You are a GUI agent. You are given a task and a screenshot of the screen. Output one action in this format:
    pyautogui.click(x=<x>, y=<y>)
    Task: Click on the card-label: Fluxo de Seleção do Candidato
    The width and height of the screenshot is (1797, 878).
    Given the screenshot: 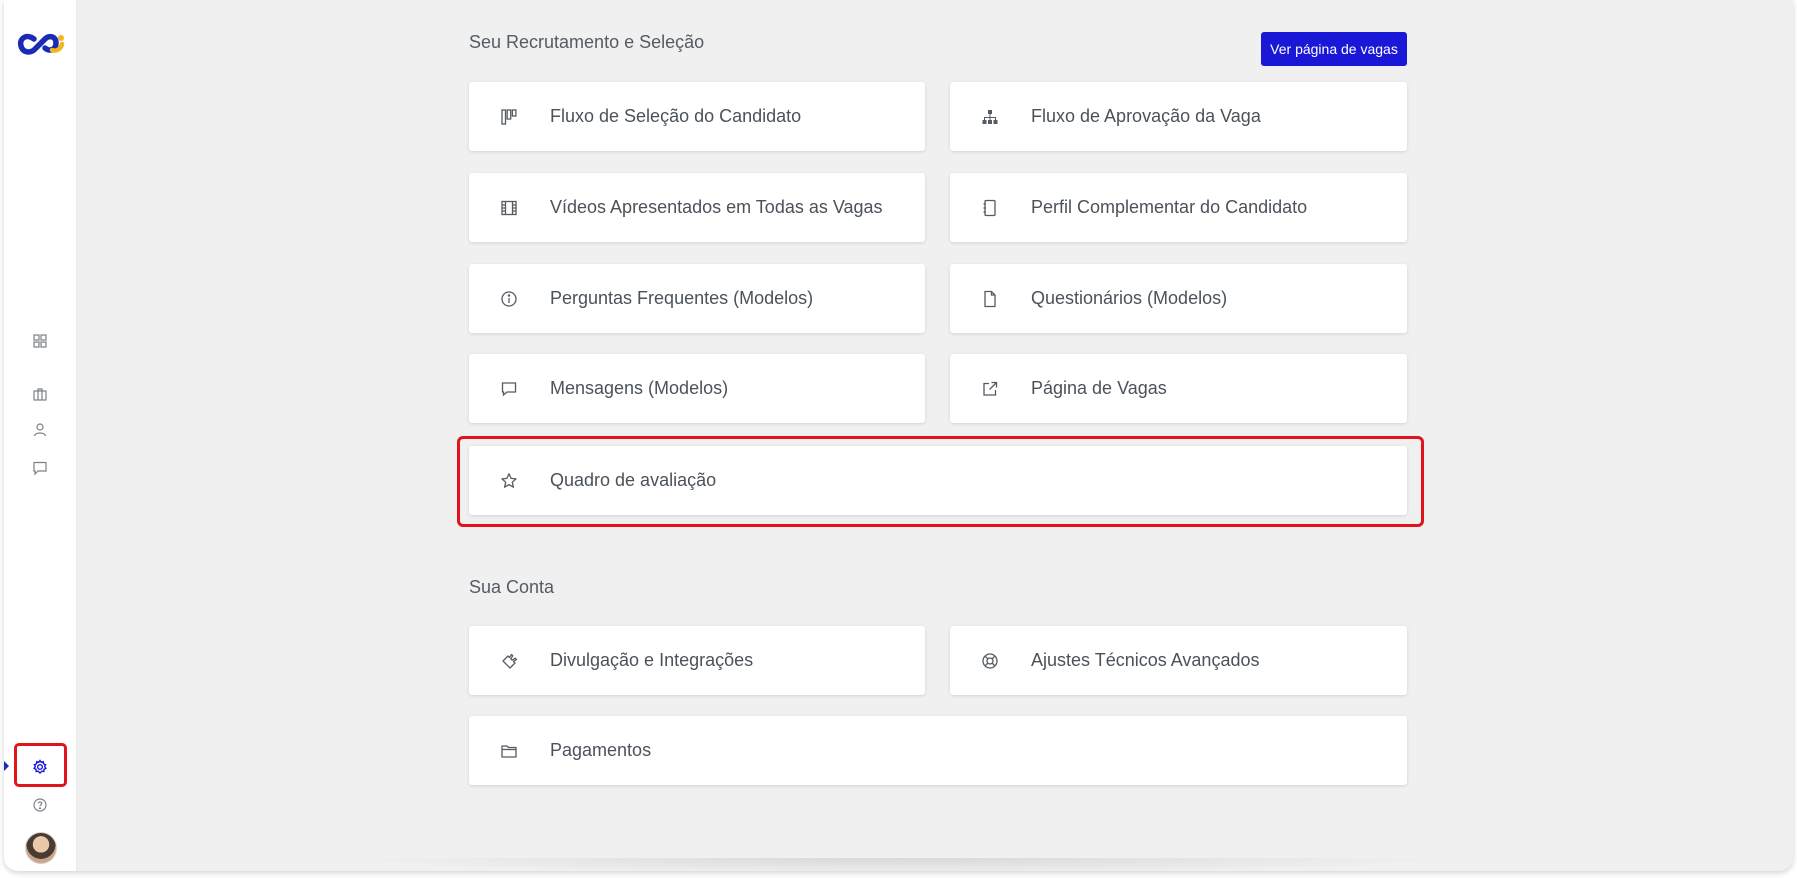 What is the action you would take?
    pyautogui.click(x=676, y=116)
    